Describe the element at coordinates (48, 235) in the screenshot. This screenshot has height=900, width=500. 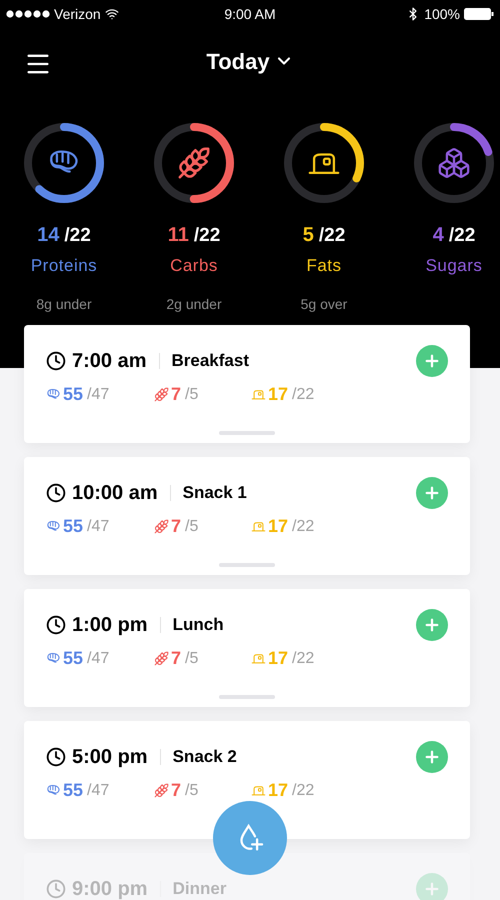
I see `macro-value: 14` at that location.